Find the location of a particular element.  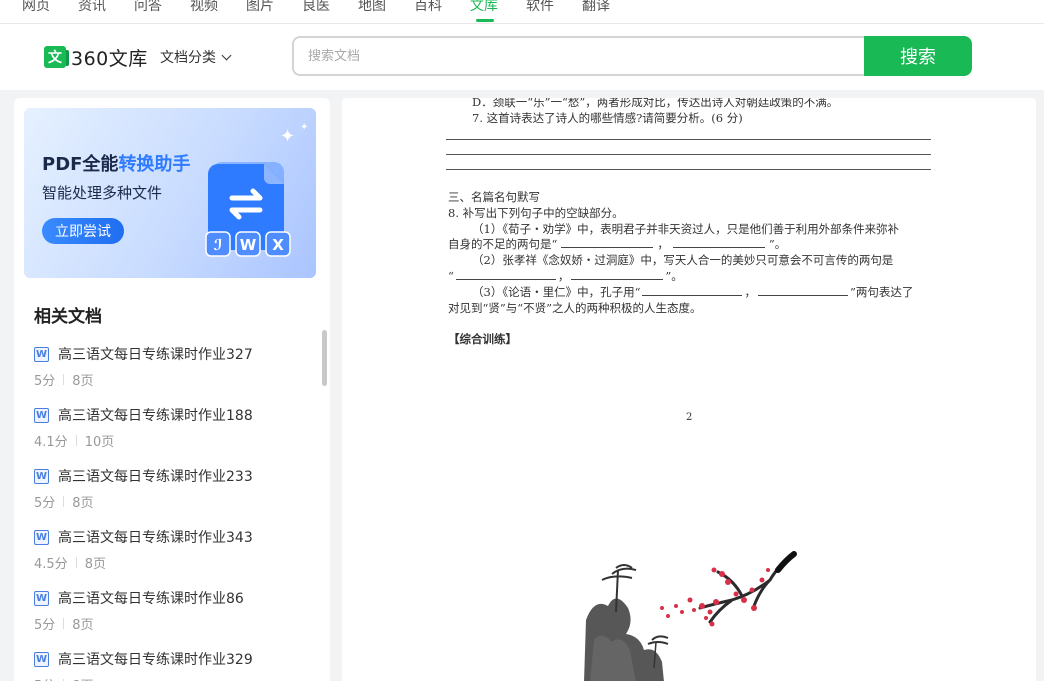

category-label: 文档分类 is located at coordinates (188, 58).